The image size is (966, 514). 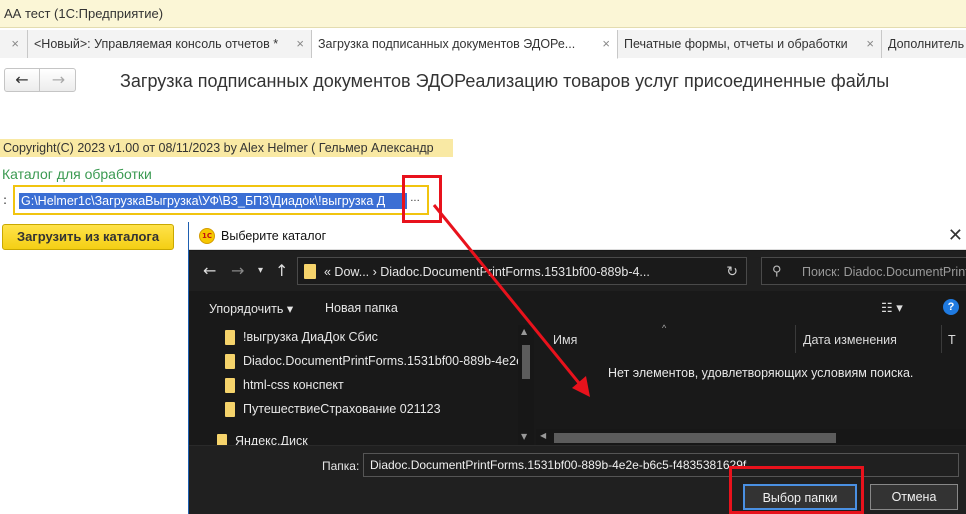 What do you see at coordinates (543, 435) in the screenshot?
I see `scroll-left-icon: ◀` at bounding box center [543, 435].